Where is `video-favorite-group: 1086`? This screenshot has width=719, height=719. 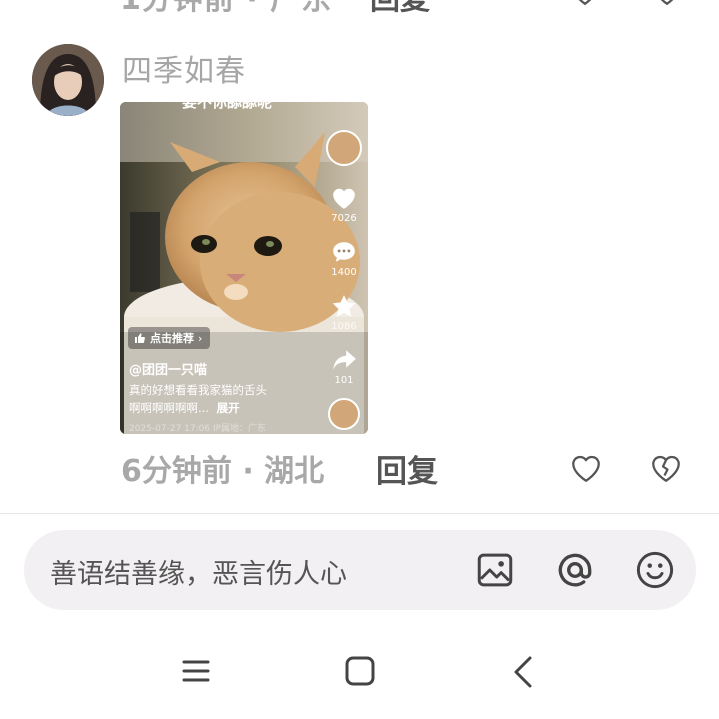
video-favorite-group: 1086 is located at coordinates (344, 313).